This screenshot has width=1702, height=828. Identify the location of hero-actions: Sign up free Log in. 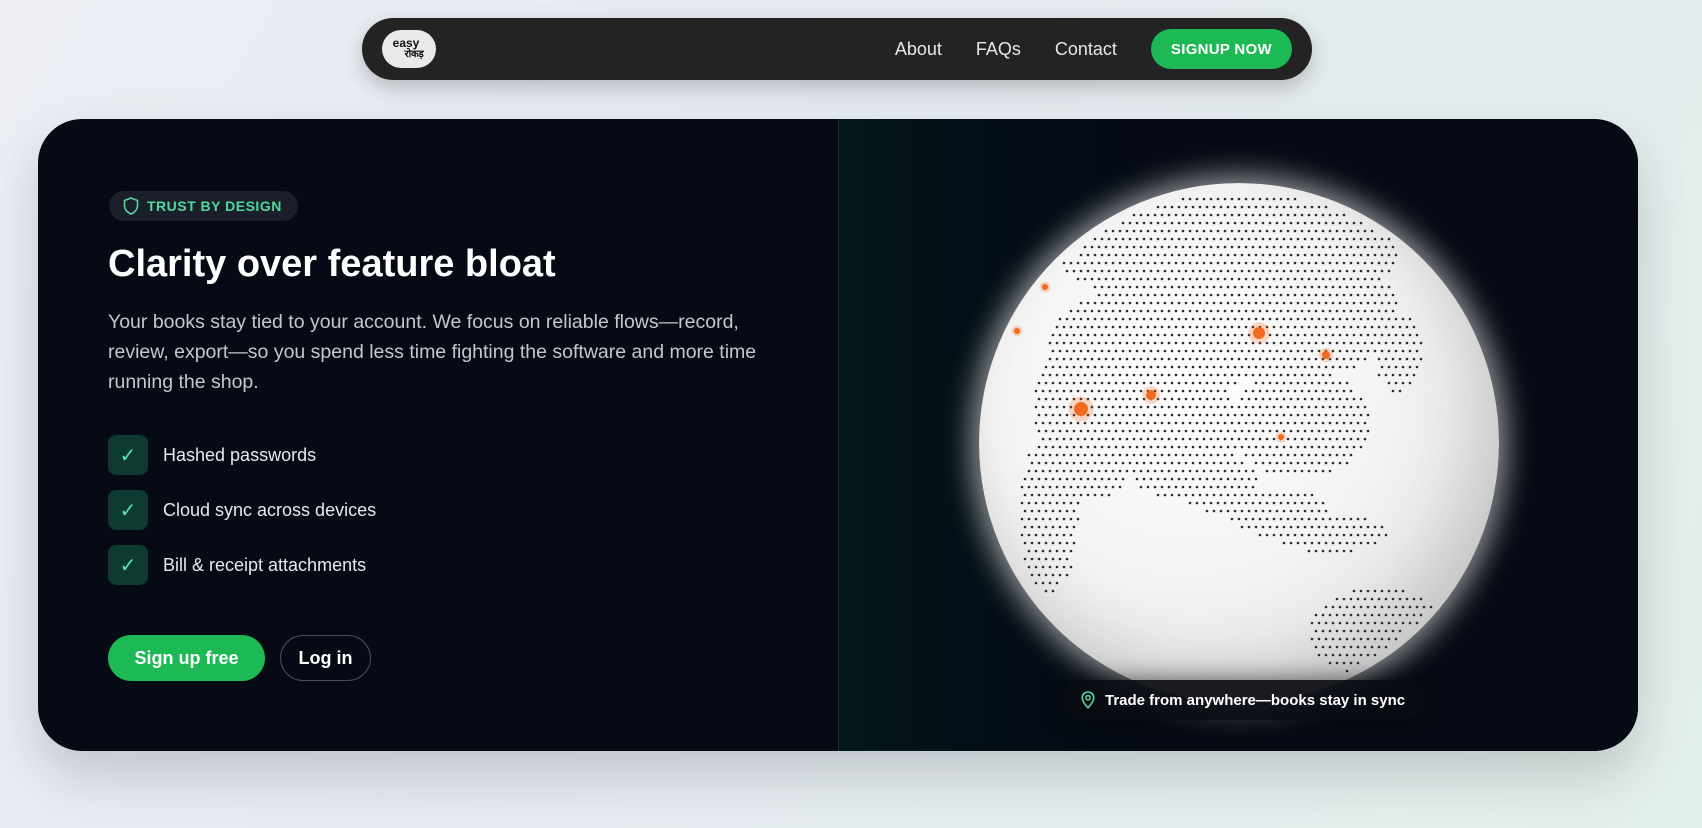
(239, 658).